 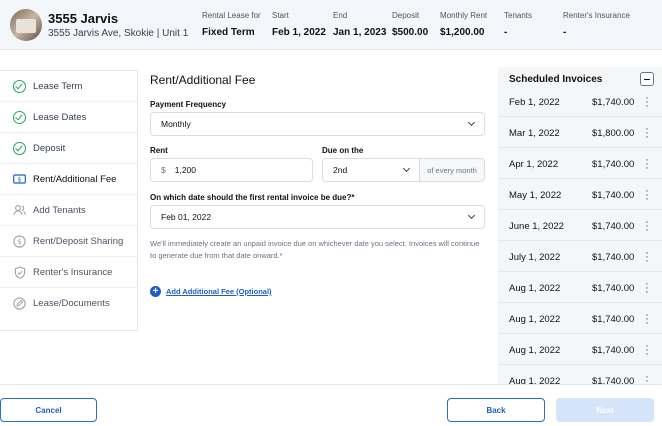 I want to click on summary-label: Start, so click(x=280, y=15).